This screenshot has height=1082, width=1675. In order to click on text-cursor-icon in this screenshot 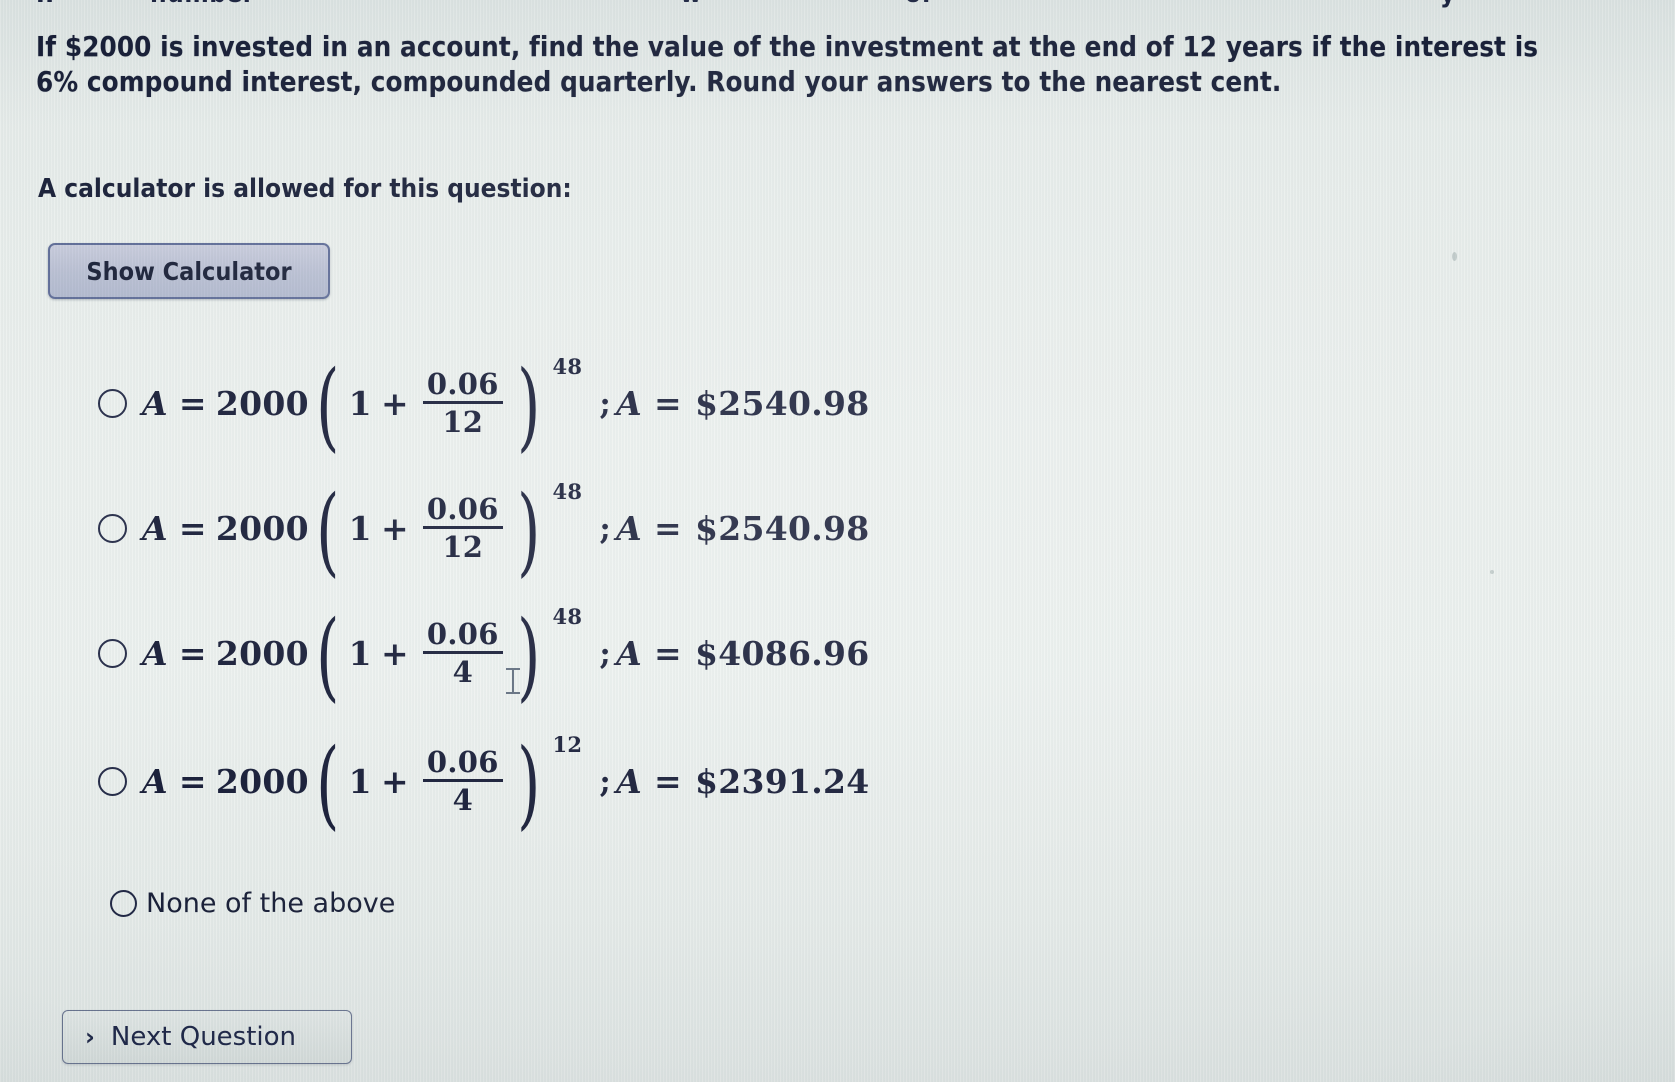, I will do `click(513, 681)`.